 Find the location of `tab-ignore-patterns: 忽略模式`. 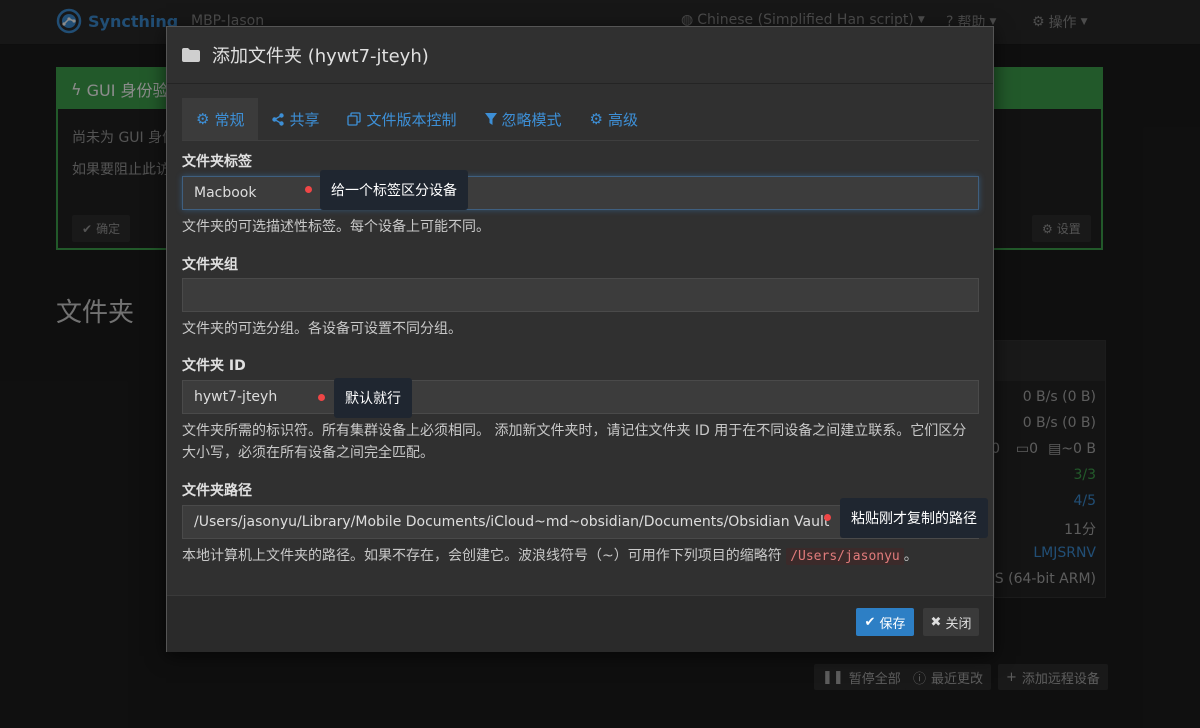

tab-ignore-patterns: 忽略模式 is located at coordinates (523, 119).